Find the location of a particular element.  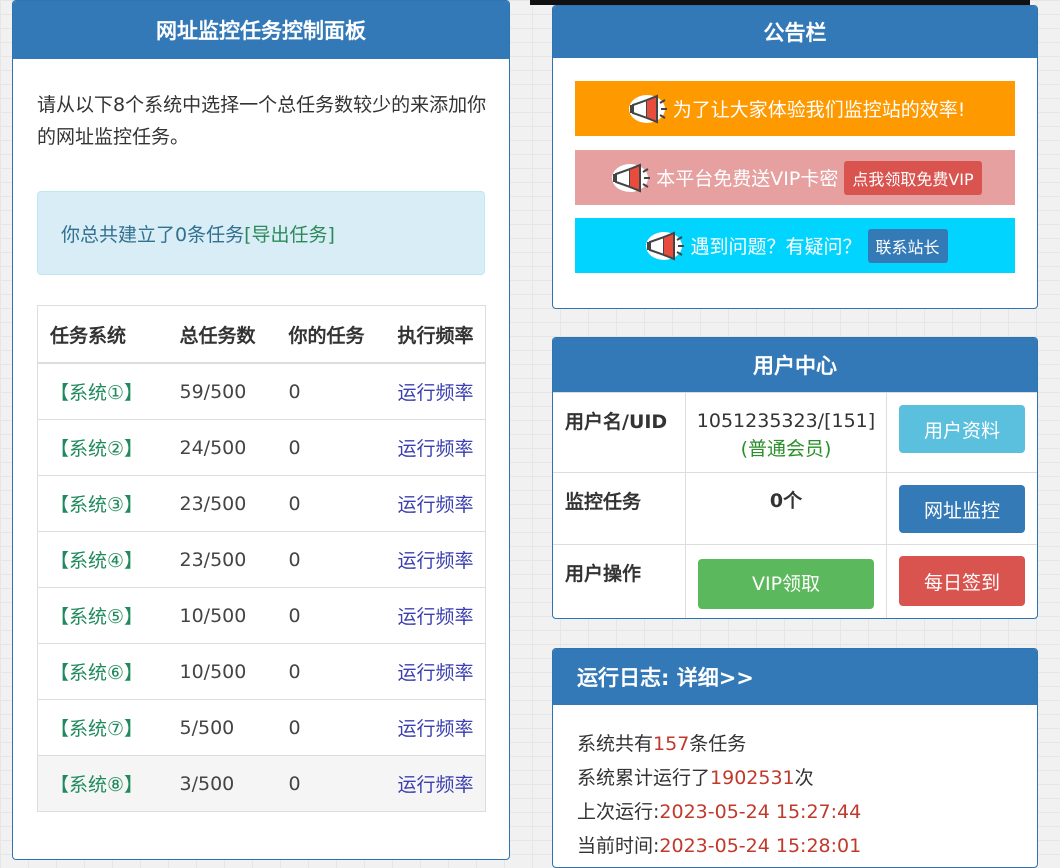

claim-vip-button: 点我领取免费VIP is located at coordinates (913, 177).